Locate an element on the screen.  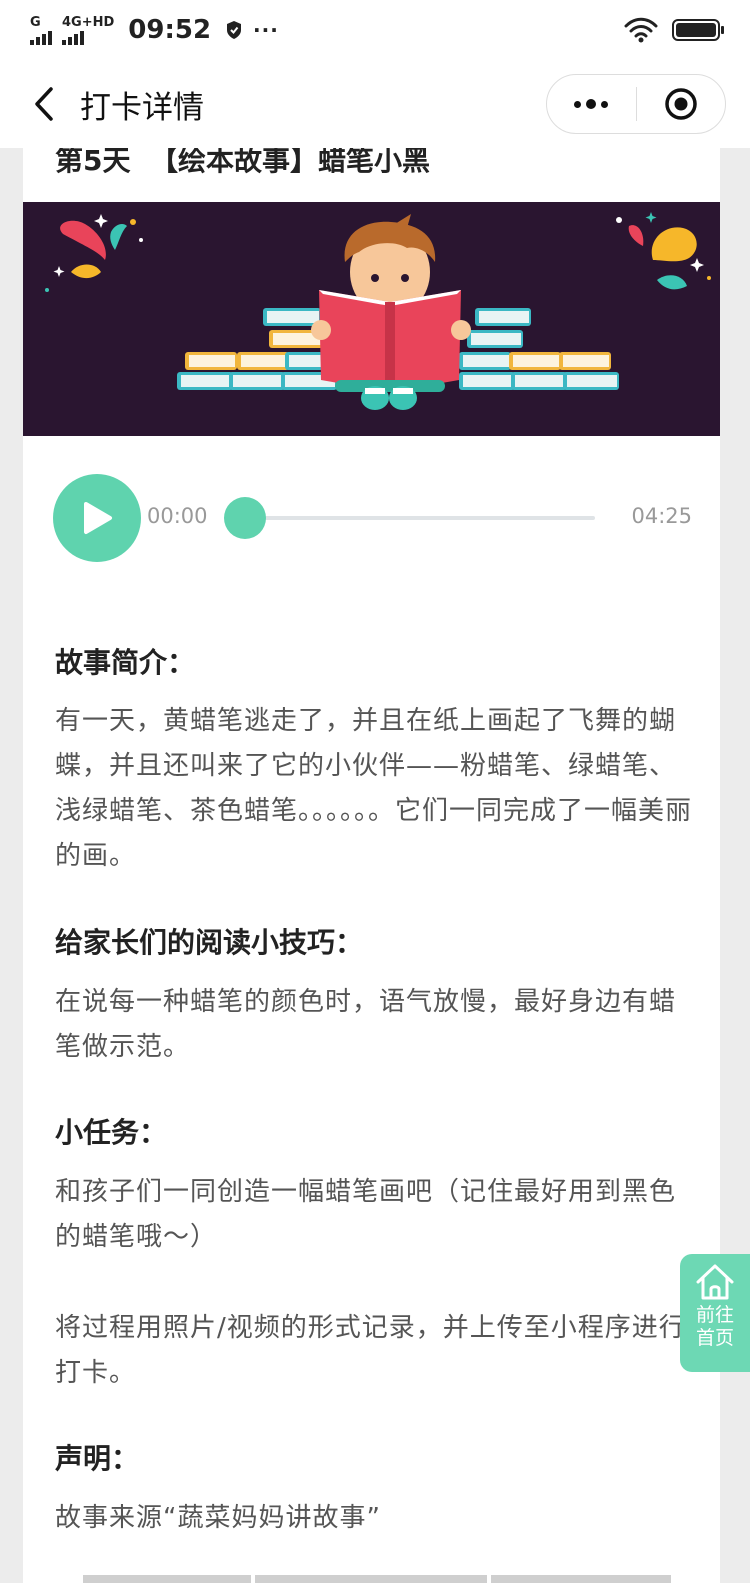
play-button is located at coordinates (97, 518).